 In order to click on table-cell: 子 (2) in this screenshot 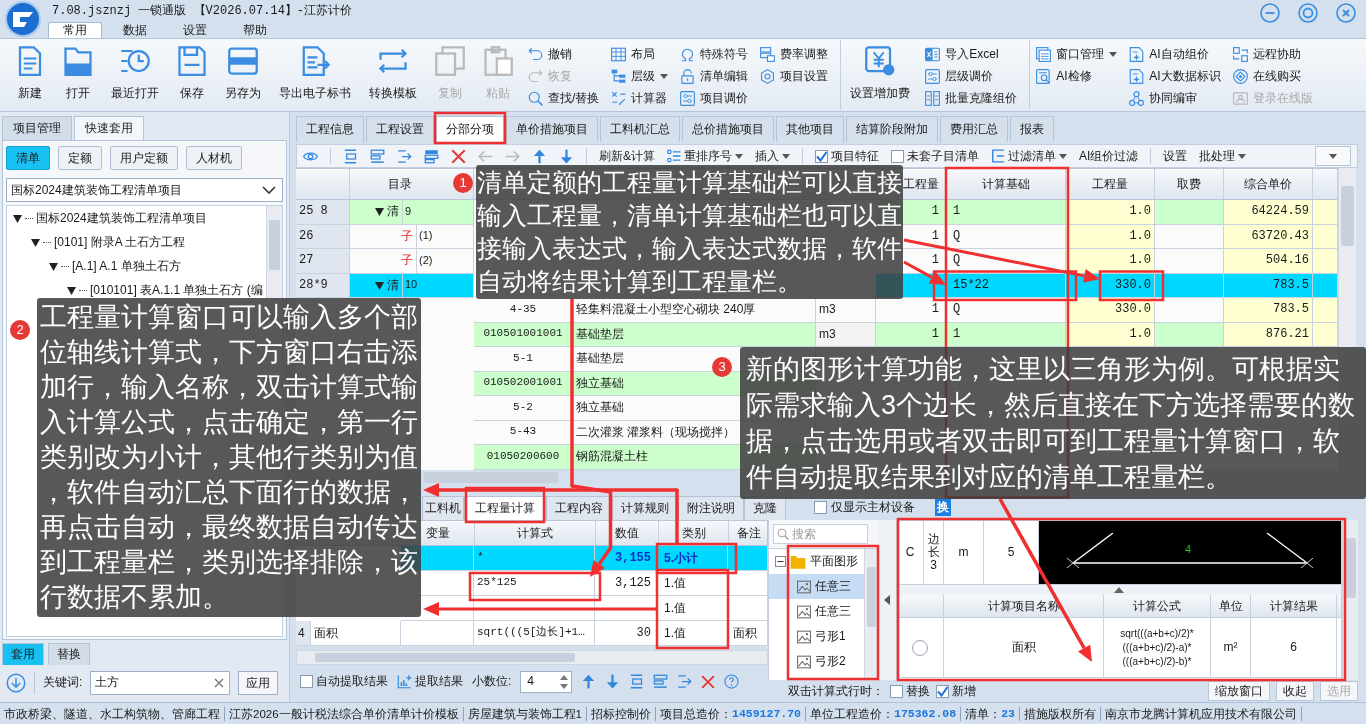, I will do `click(412, 261)`.